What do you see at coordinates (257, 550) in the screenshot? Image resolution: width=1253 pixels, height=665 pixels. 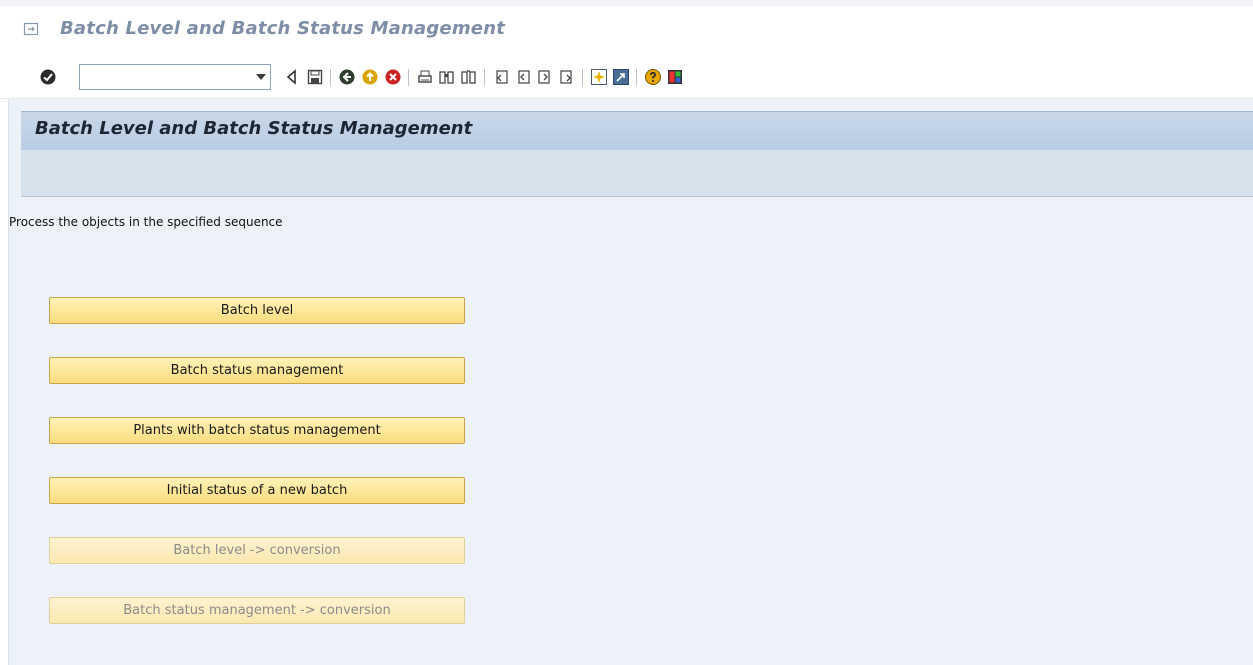 I see `batch-level-conversion-button: Batch level -> conversion` at bounding box center [257, 550].